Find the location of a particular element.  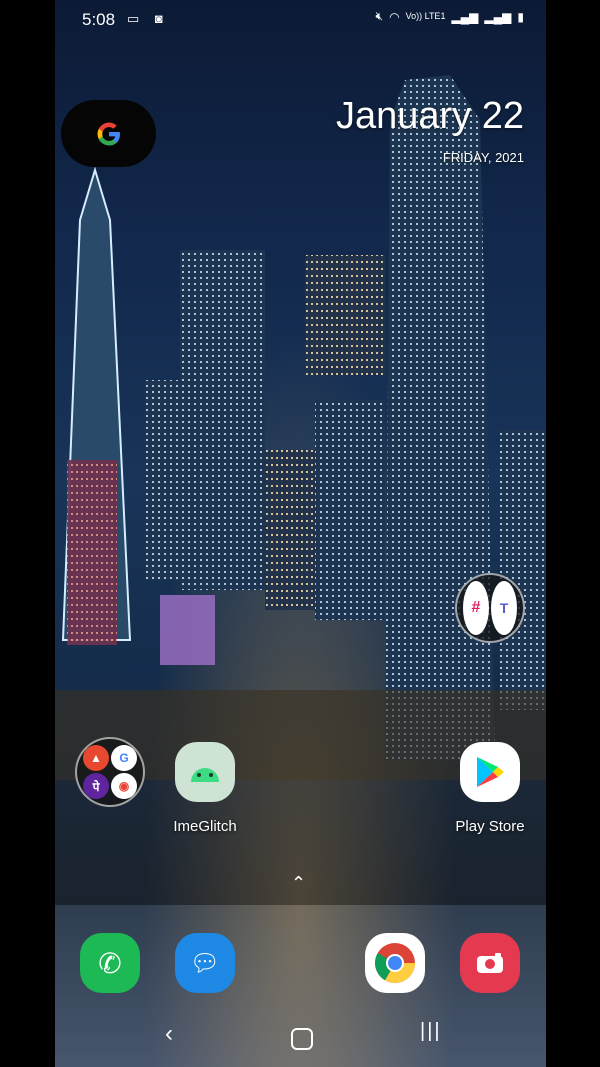

signal-icon: ▂▄▆ is located at coordinates (465, 16).